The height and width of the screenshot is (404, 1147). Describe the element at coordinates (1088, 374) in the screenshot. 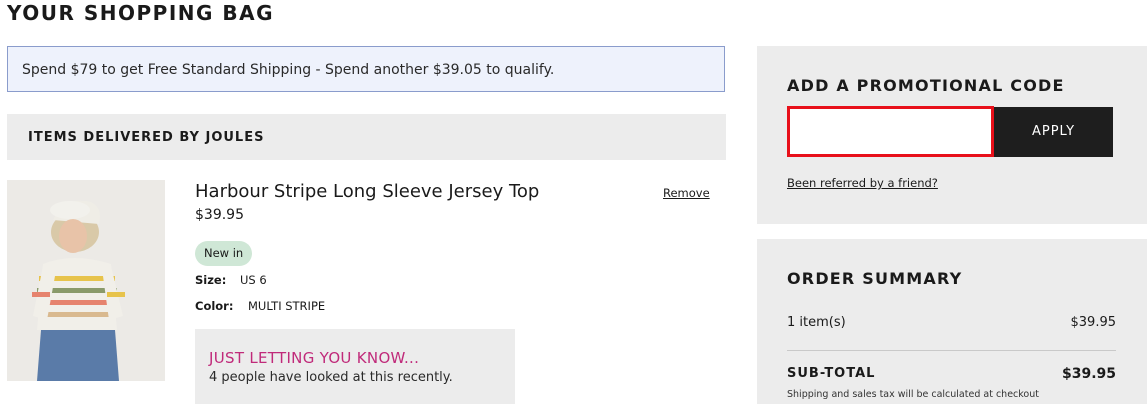

I see `subtotal-value: $39.95` at that location.